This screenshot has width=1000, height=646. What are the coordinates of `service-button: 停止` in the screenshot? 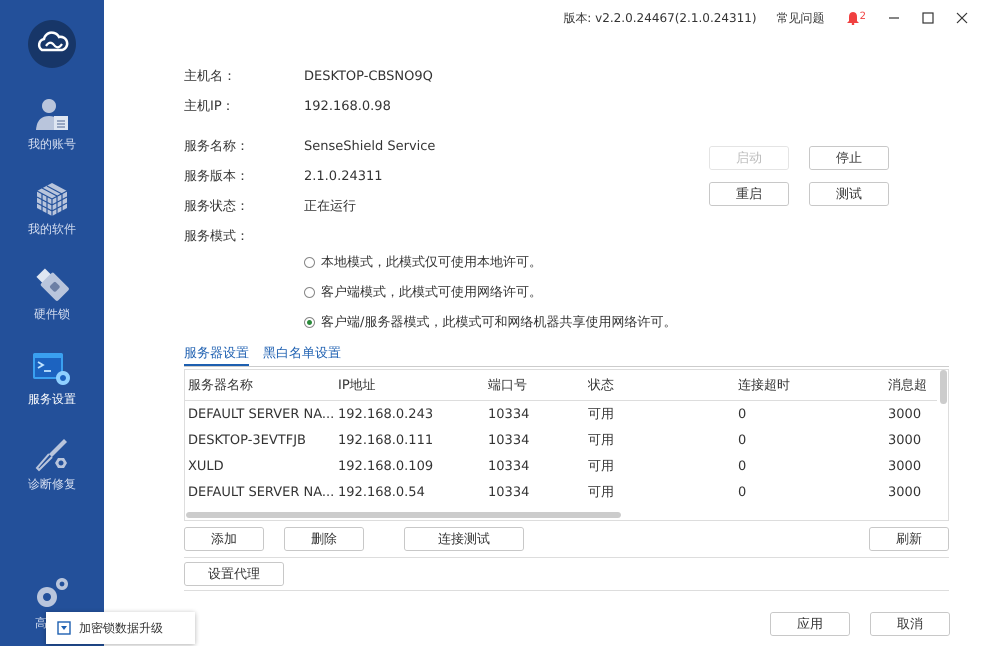 It's located at (849, 158).